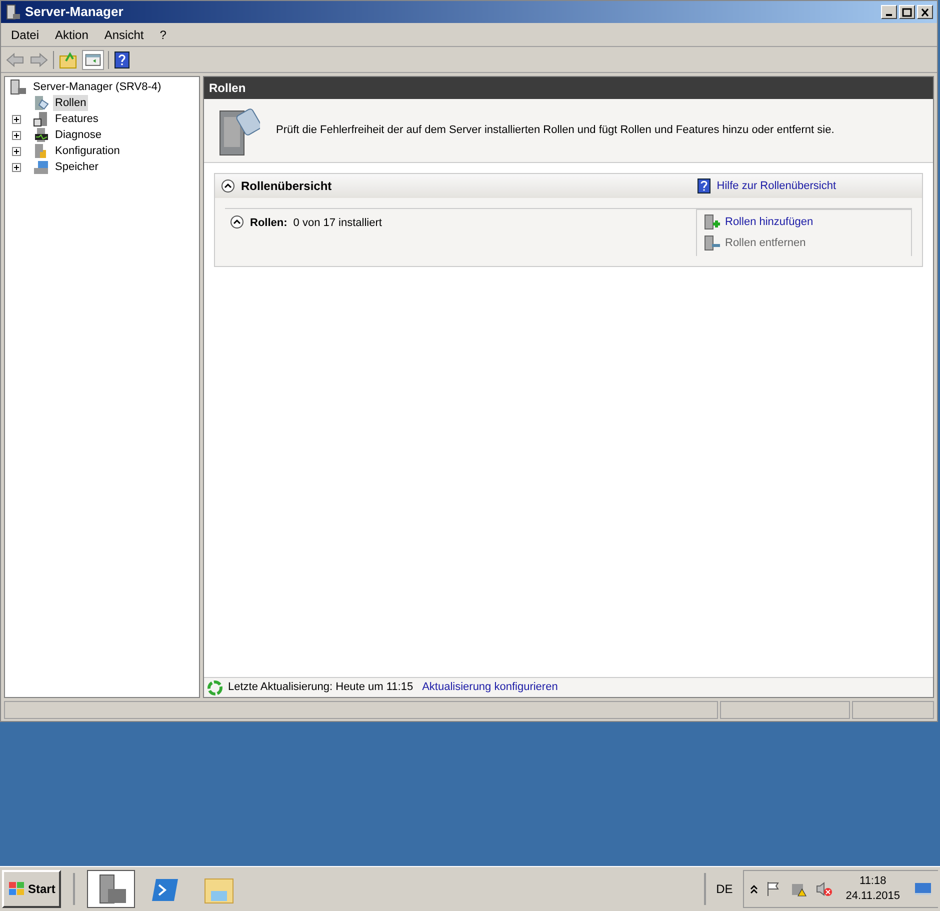 This screenshot has width=940, height=911. I want to click on minimize-button, so click(889, 12).